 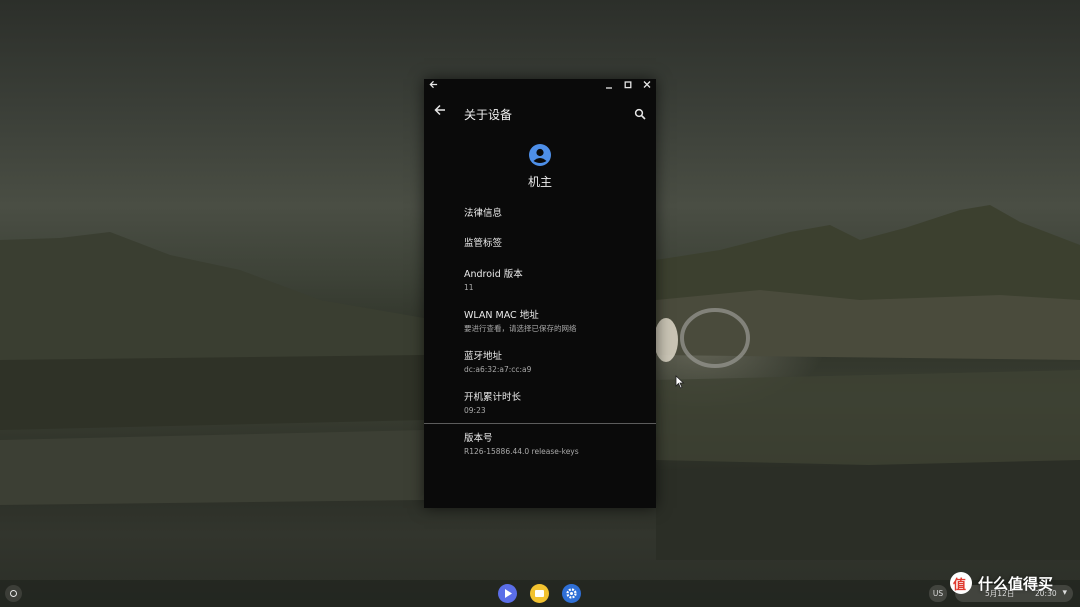 What do you see at coordinates (539, 182) in the screenshot?
I see `owner-name: 机主` at bounding box center [539, 182].